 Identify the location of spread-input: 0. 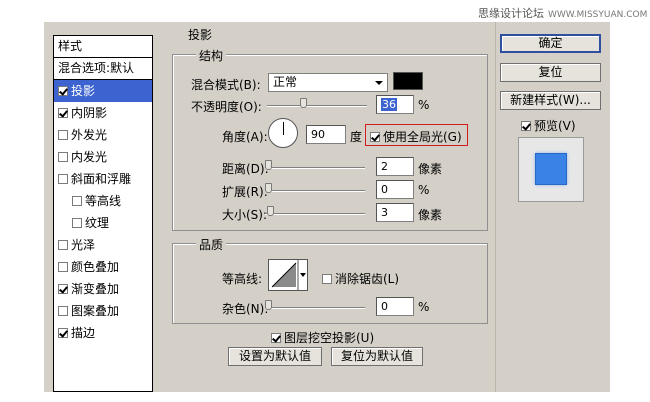
(395, 189).